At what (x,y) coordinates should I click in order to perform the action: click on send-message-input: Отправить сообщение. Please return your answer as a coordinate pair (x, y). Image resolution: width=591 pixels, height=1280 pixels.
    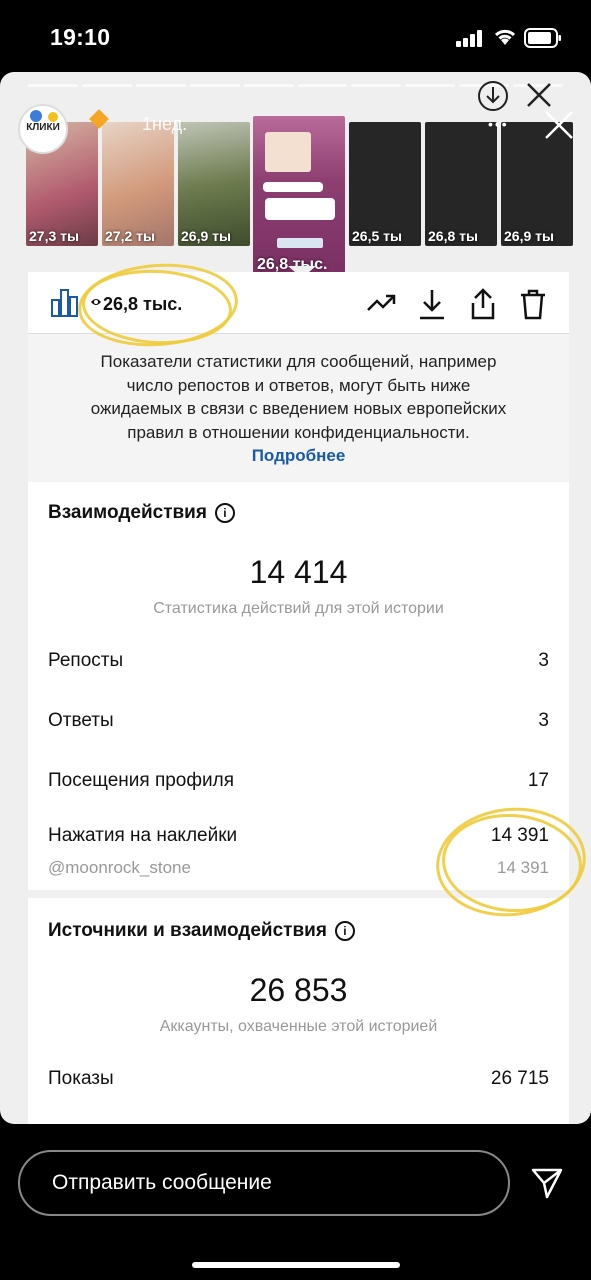
    Looking at the image, I should click on (264, 1183).